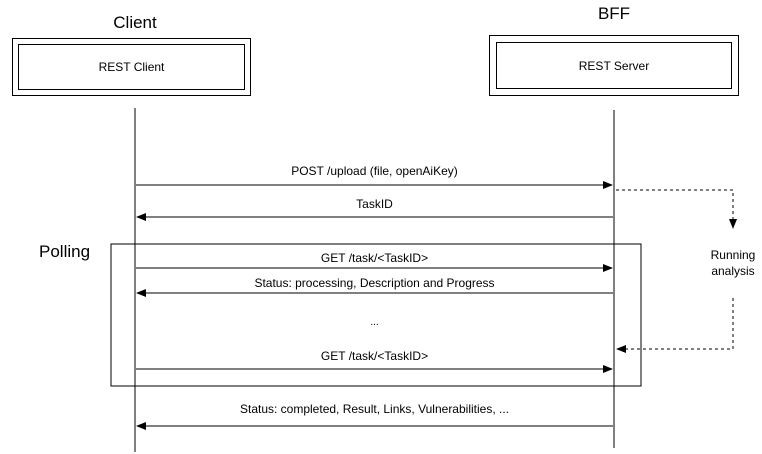 The height and width of the screenshot is (454, 762). I want to click on polling-label: Polling, so click(65, 251).